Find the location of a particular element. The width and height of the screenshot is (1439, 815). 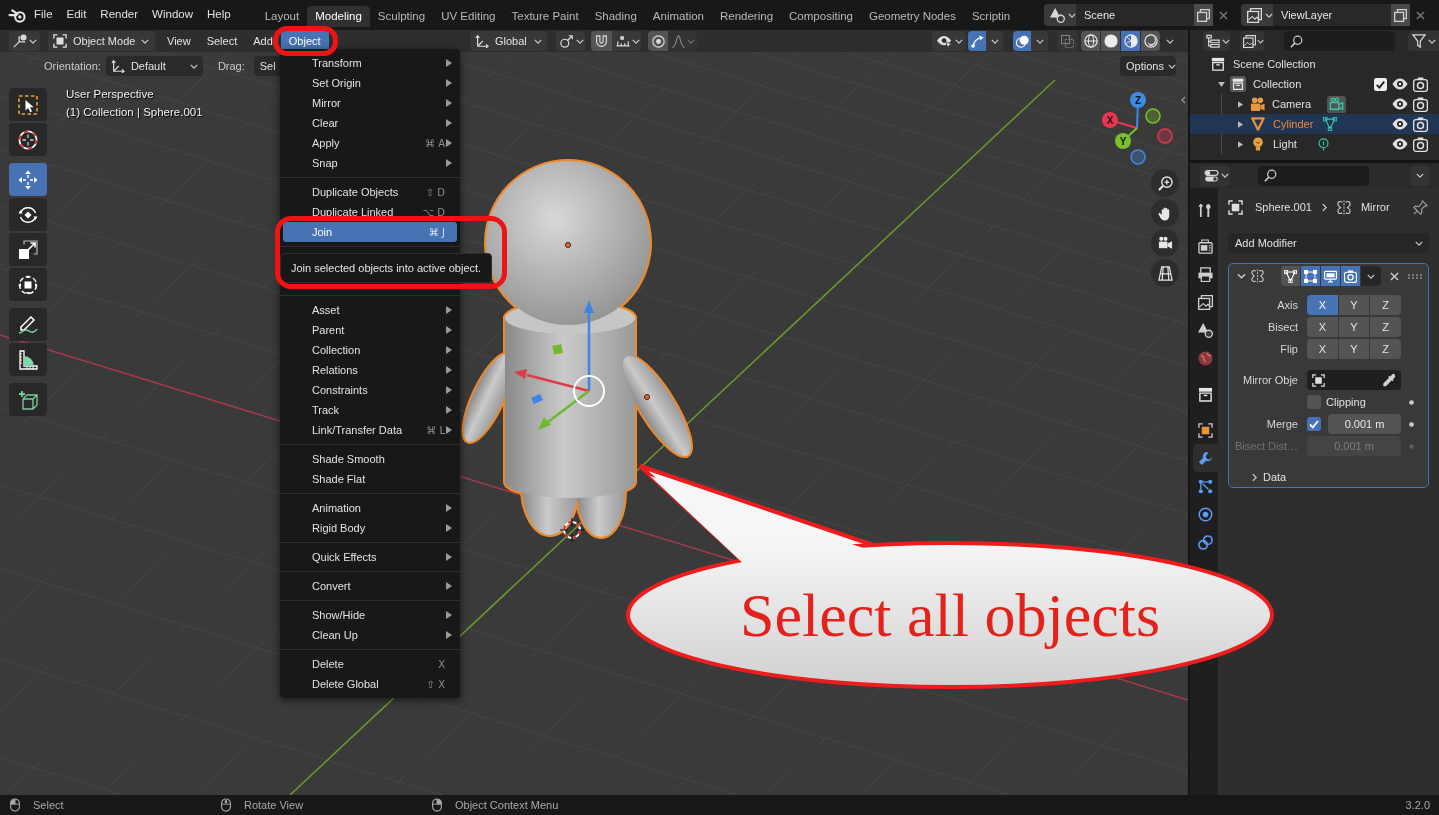

menu-item: Transform is located at coordinates (370, 63).